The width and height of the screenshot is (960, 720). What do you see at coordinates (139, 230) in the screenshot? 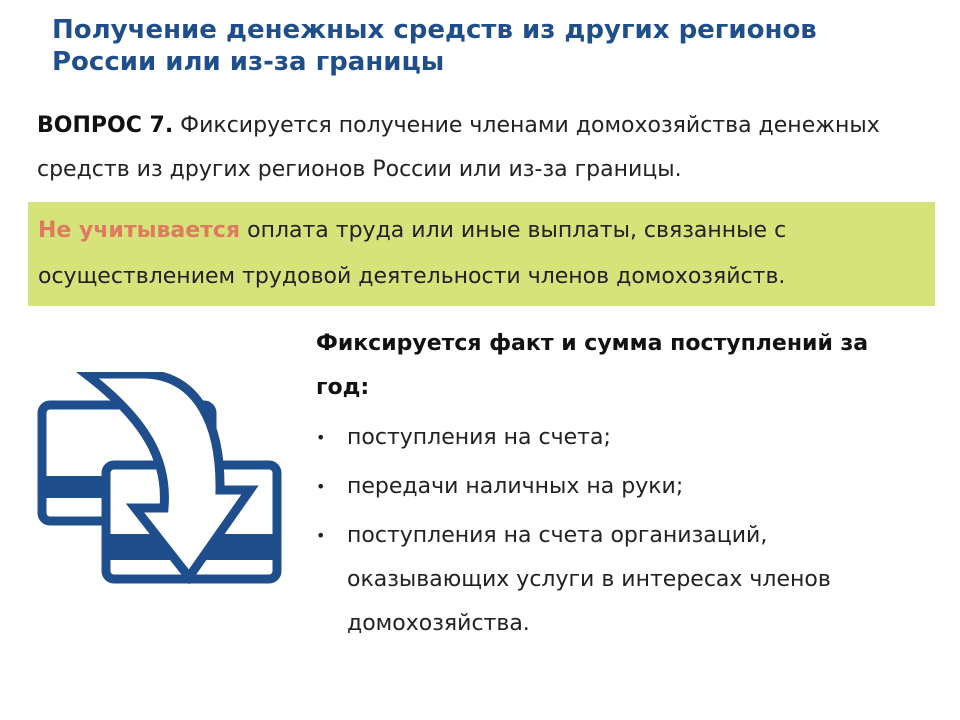
I see `exclusion-note-accent: Не учитывается` at bounding box center [139, 230].